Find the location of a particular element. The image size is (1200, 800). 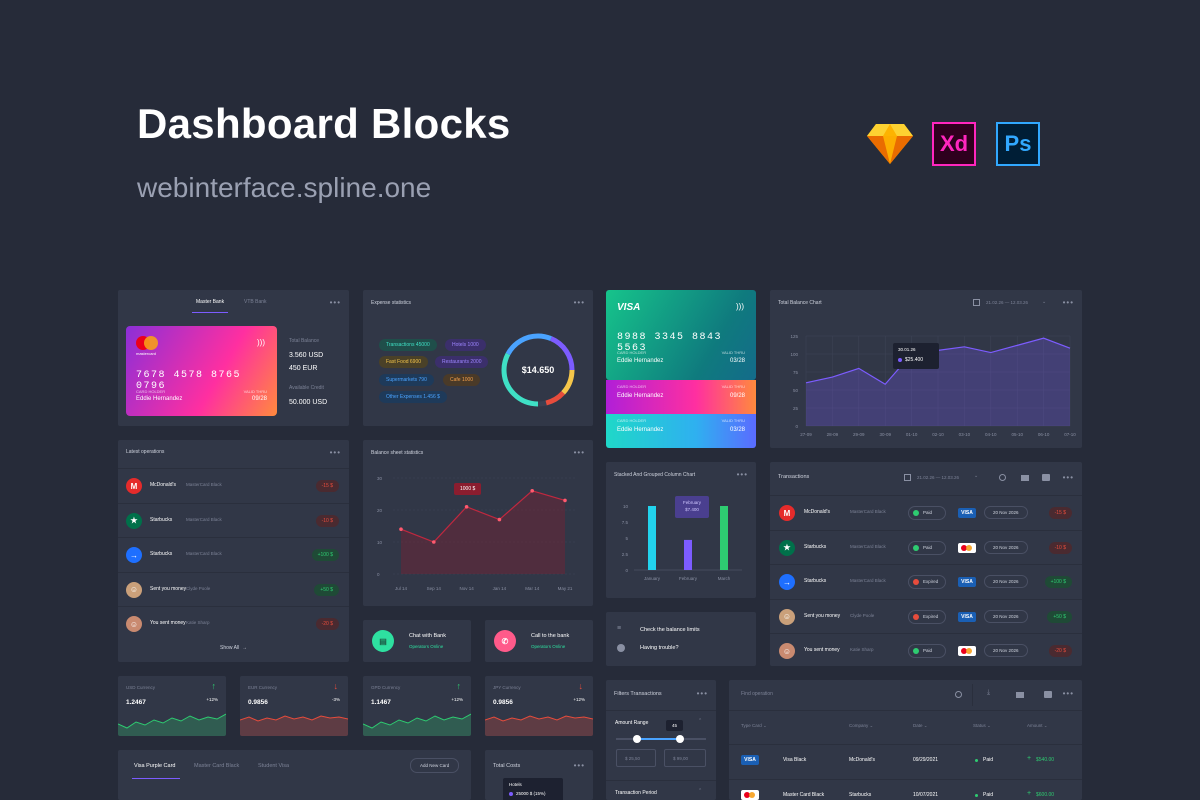

status-chip: Paid is located at coordinates (927, 651).